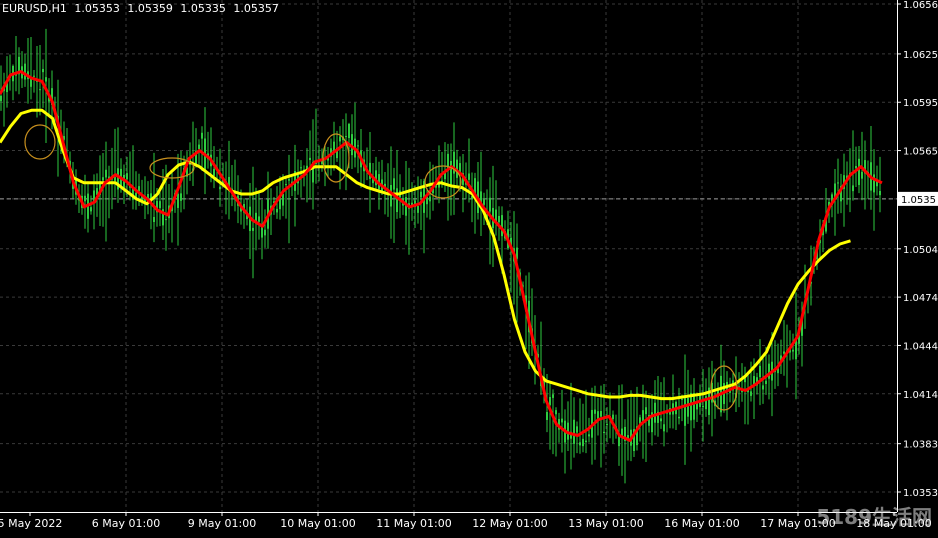 The image size is (938, 538). What do you see at coordinates (413, 523) in the screenshot?
I see `x-tick-label: 11 May 01:00` at bounding box center [413, 523].